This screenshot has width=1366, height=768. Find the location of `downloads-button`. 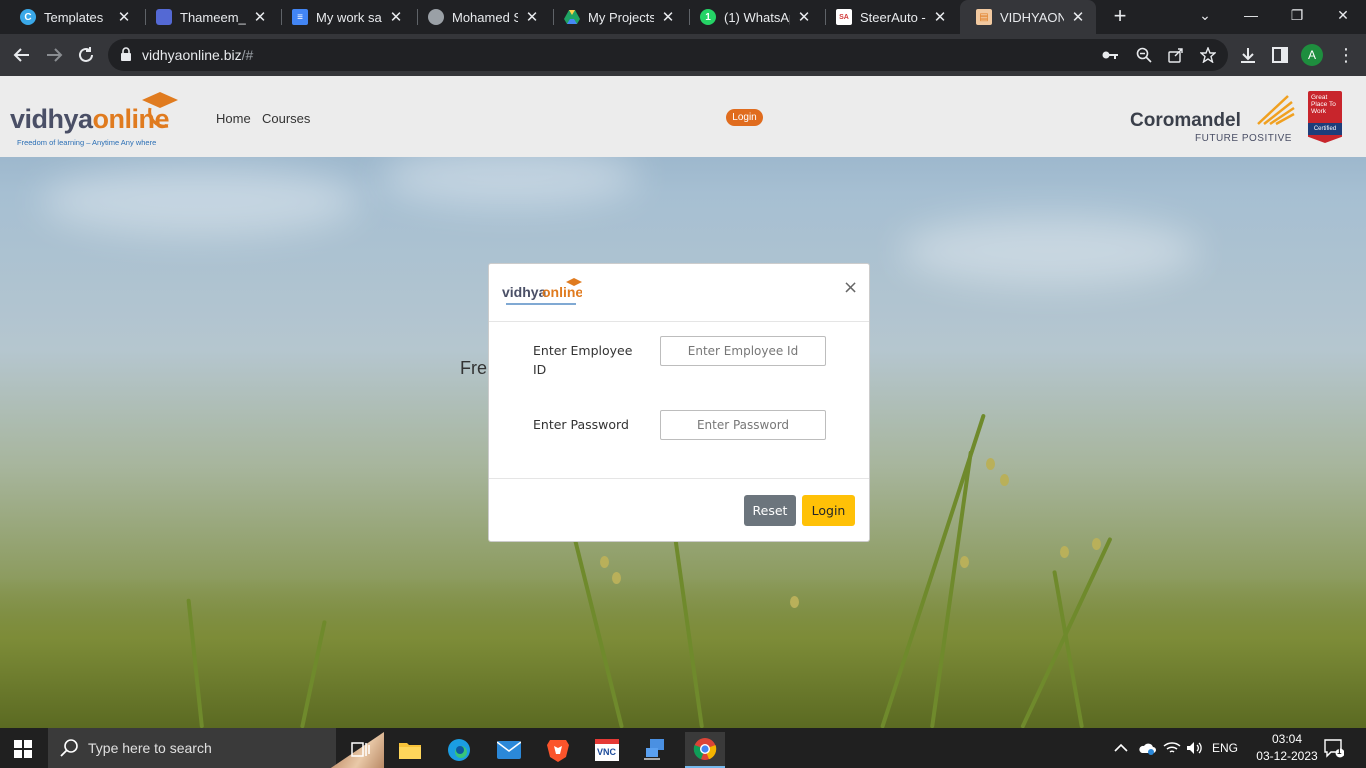

downloads-button is located at coordinates (1248, 55).